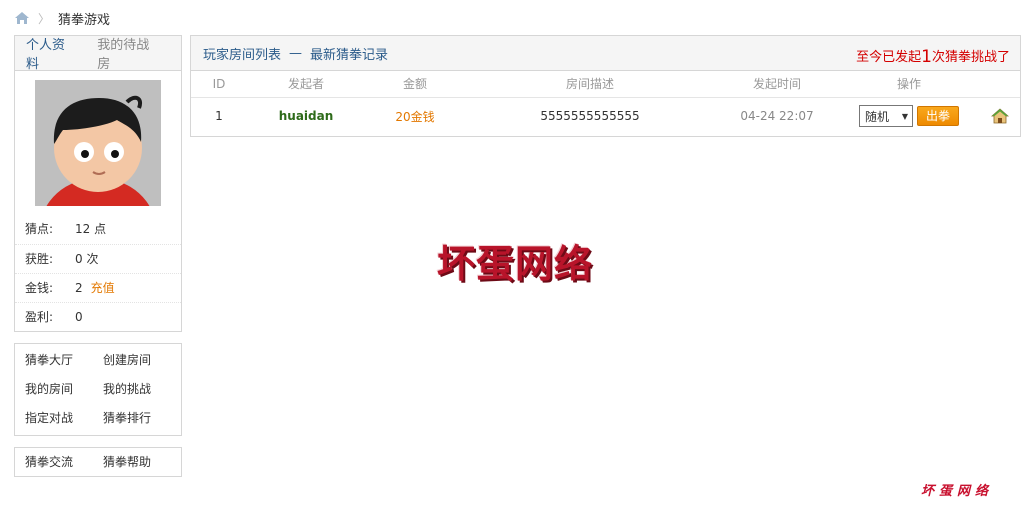 The width and height of the screenshot is (1034, 512). Describe the element at coordinates (219, 84) in the screenshot. I see `col-id: ID` at that location.